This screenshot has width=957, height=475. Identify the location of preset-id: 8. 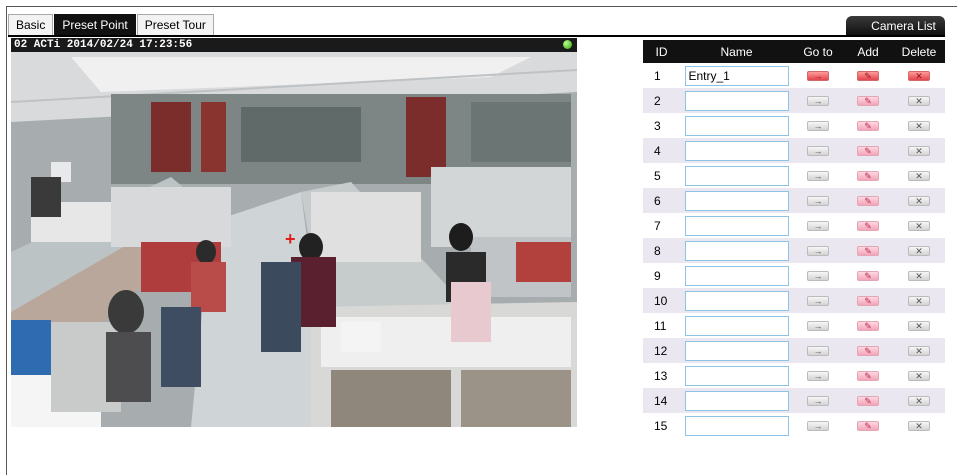
(661, 250).